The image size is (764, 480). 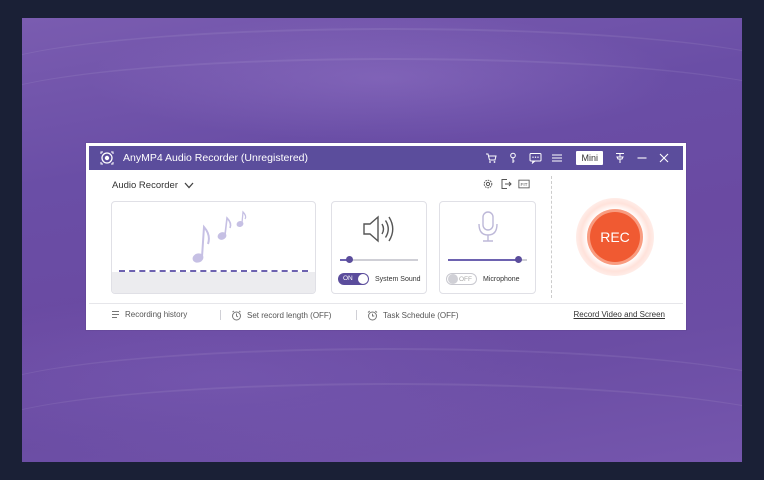 What do you see at coordinates (379, 247) in the screenshot?
I see `system-sound-panel: ON System Sound` at bounding box center [379, 247].